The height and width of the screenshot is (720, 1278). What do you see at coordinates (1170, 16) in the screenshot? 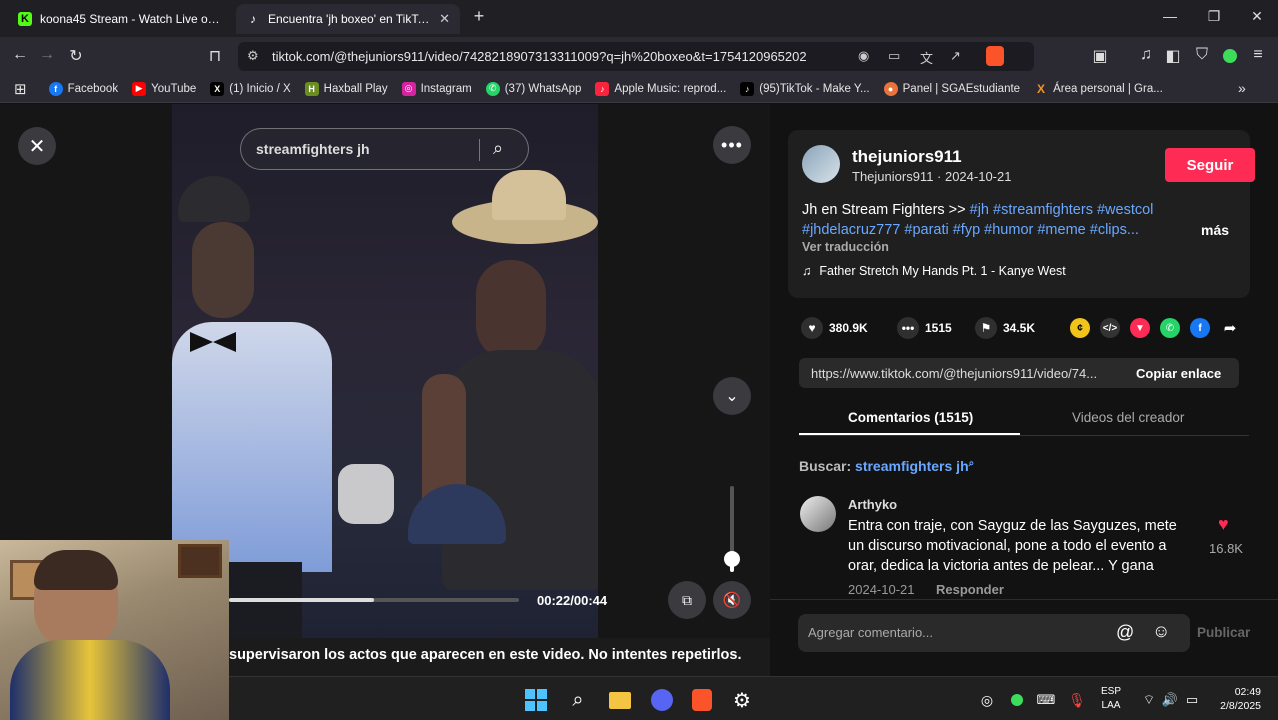
I see `minimize-icon: —` at bounding box center [1170, 16].